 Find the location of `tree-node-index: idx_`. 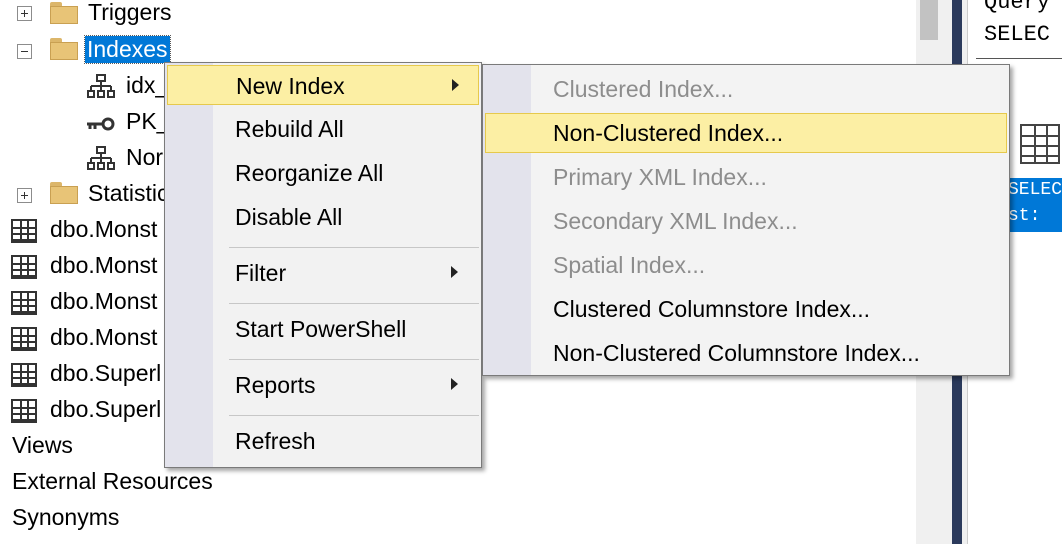

tree-node-index: idx_ is located at coordinates (85, 86).